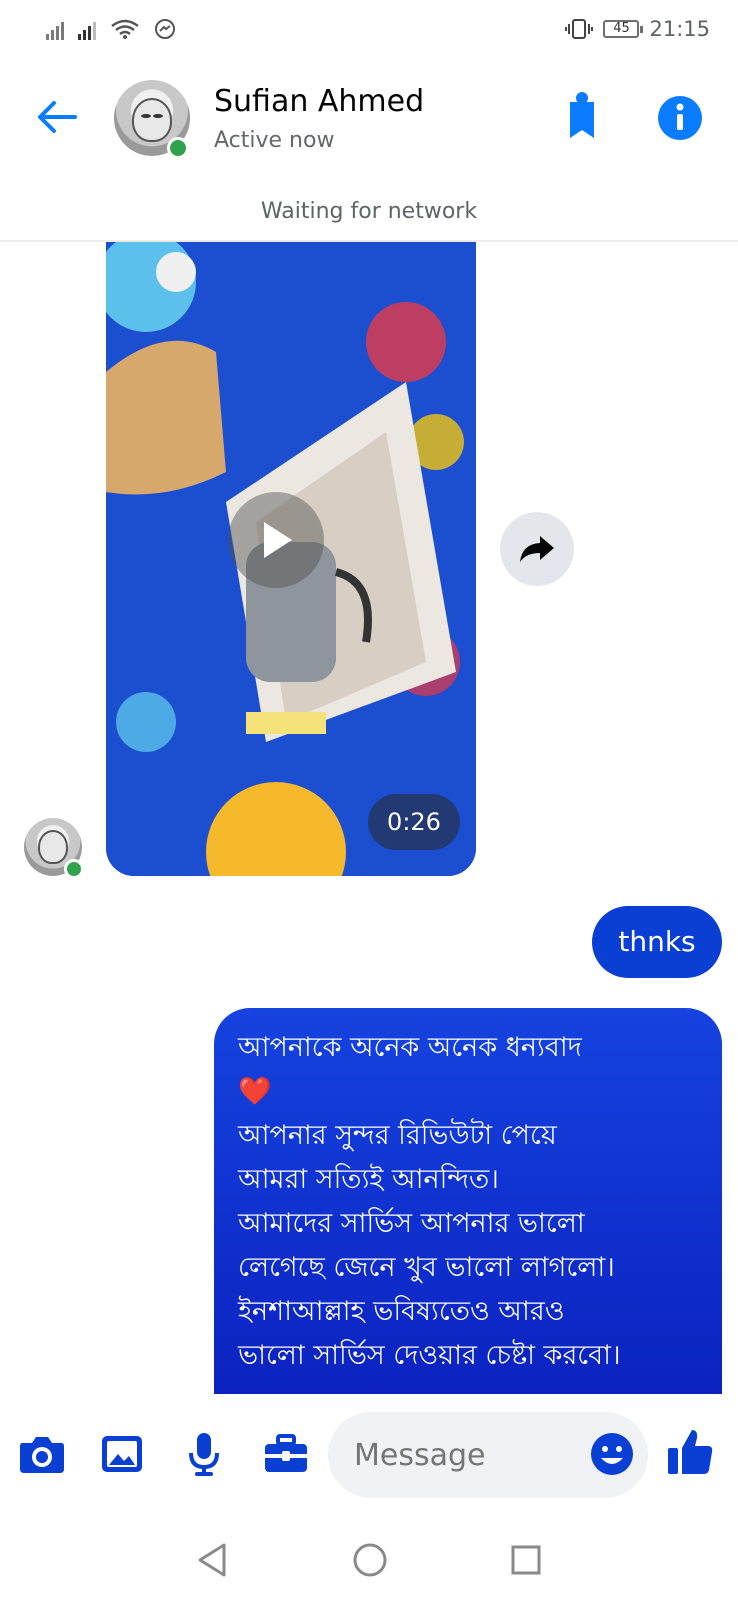  What do you see at coordinates (679, 29) in the screenshot?
I see `clock: 21:15` at bounding box center [679, 29].